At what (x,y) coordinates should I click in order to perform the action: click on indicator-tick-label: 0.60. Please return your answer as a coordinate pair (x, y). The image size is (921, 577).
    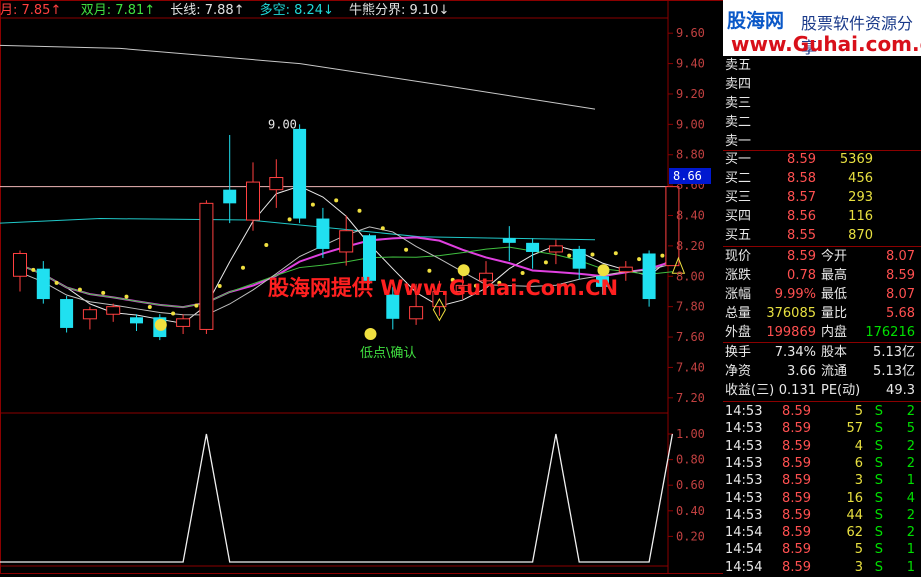
    Looking at the image, I should click on (690, 485).